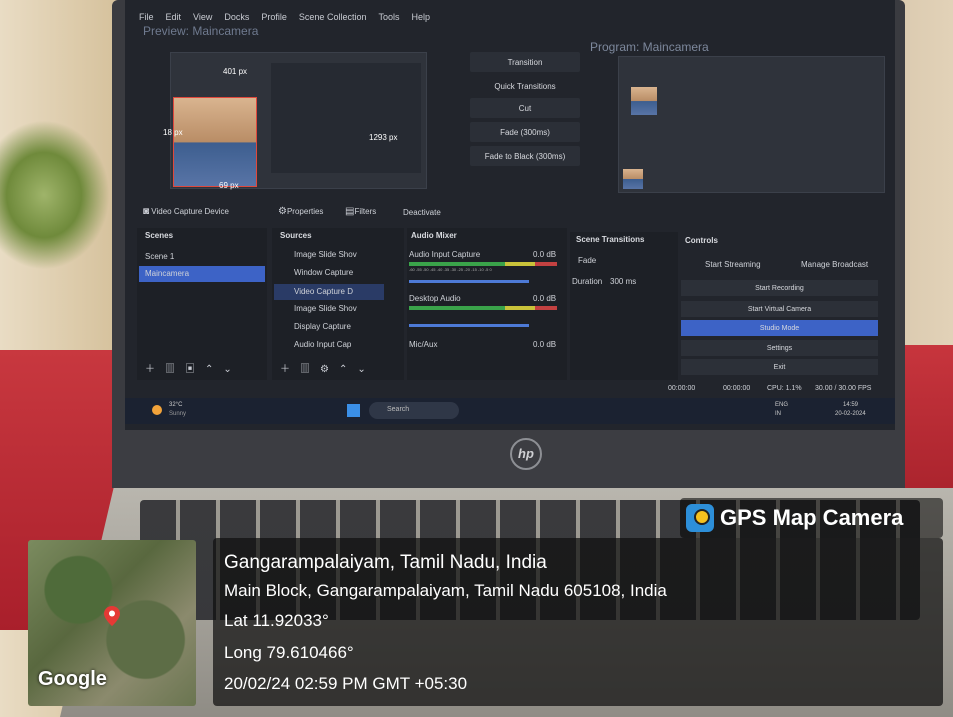 This screenshot has width=953, height=717. What do you see at coordinates (525, 156) in the screenshot?
I see `fade-to-black-button: Fade to Black (300ms)` at bounding box center [525, 156].